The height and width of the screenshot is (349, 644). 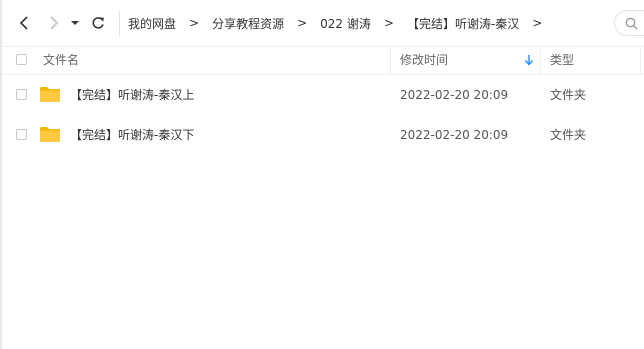 I want to click on back-icon, so click(x=23, y=23).